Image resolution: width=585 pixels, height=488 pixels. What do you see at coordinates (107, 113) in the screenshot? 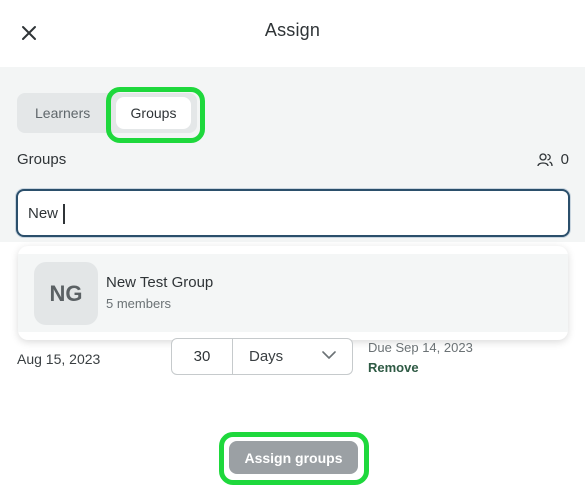
I see `tab-switcher: Learners Groups` at bounding box center [107, 113].